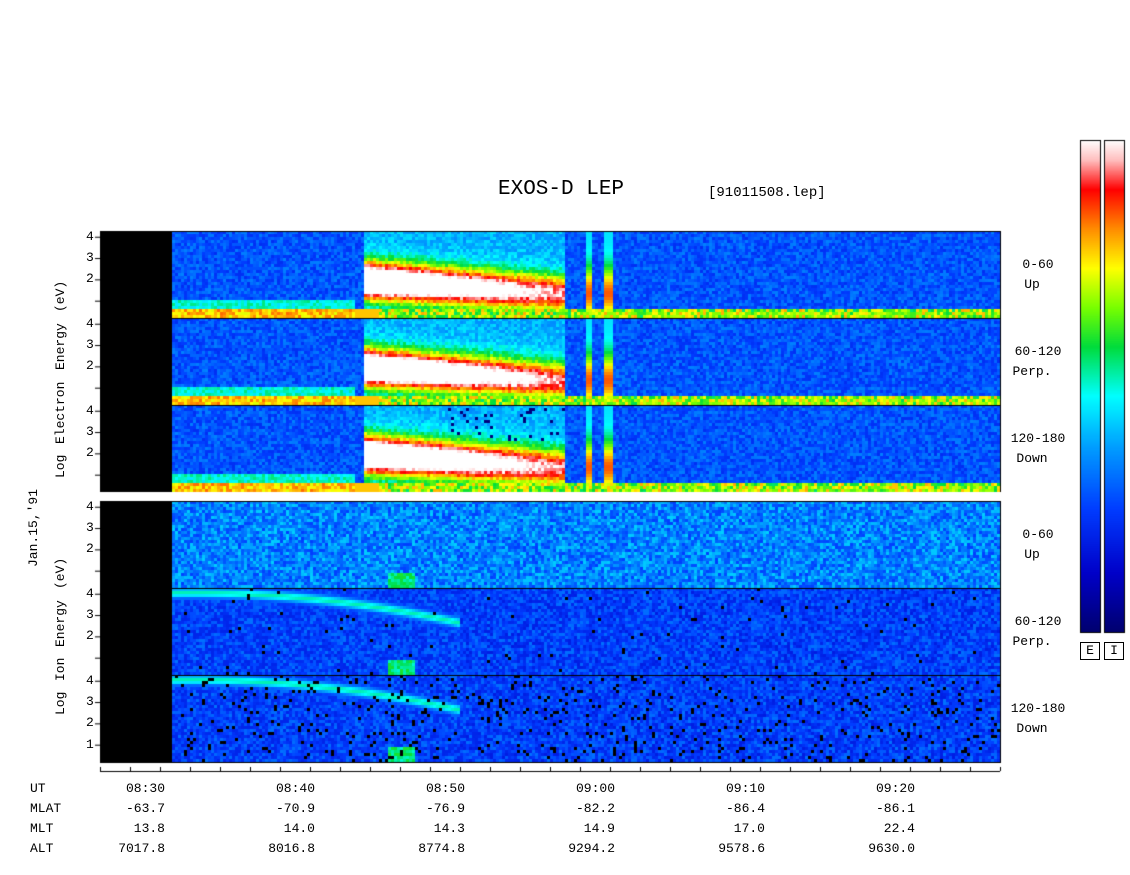 The image size is (1130, 875). What do you see at coordinates (895, 788) in the screenshot?
I see `orbit-ut-5: 09:20` at bounding box center [895, 788].